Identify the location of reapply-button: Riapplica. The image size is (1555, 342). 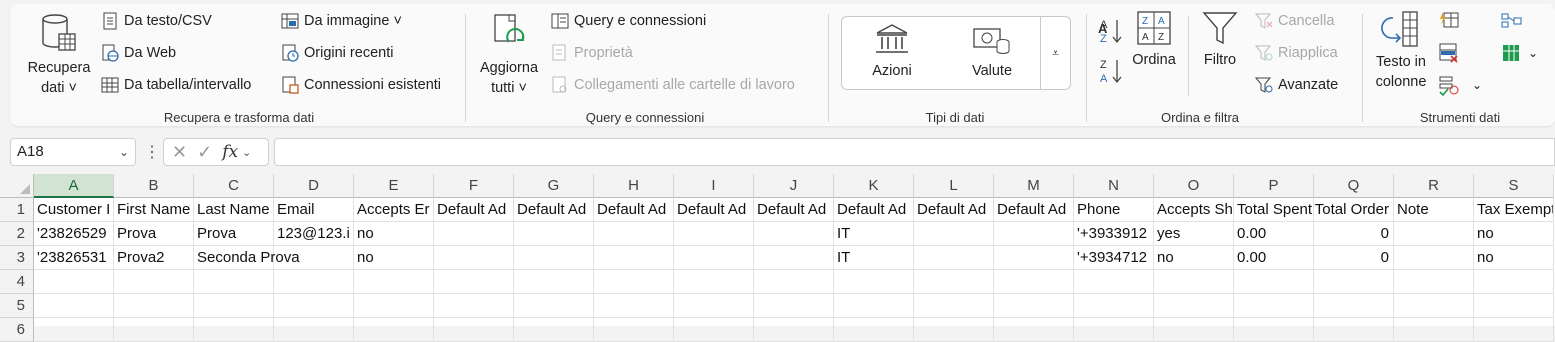
(1296, 53).